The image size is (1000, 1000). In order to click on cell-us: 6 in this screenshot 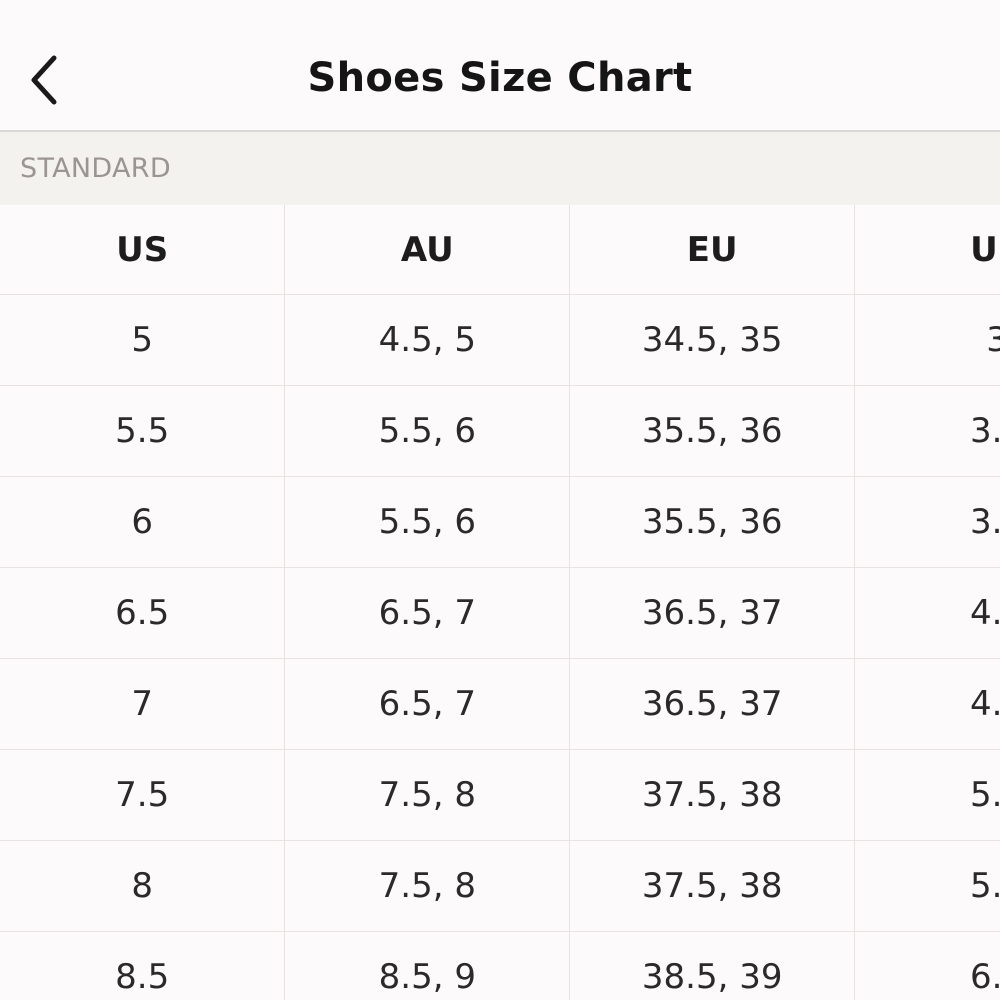, I will do `click(143, 522)`.